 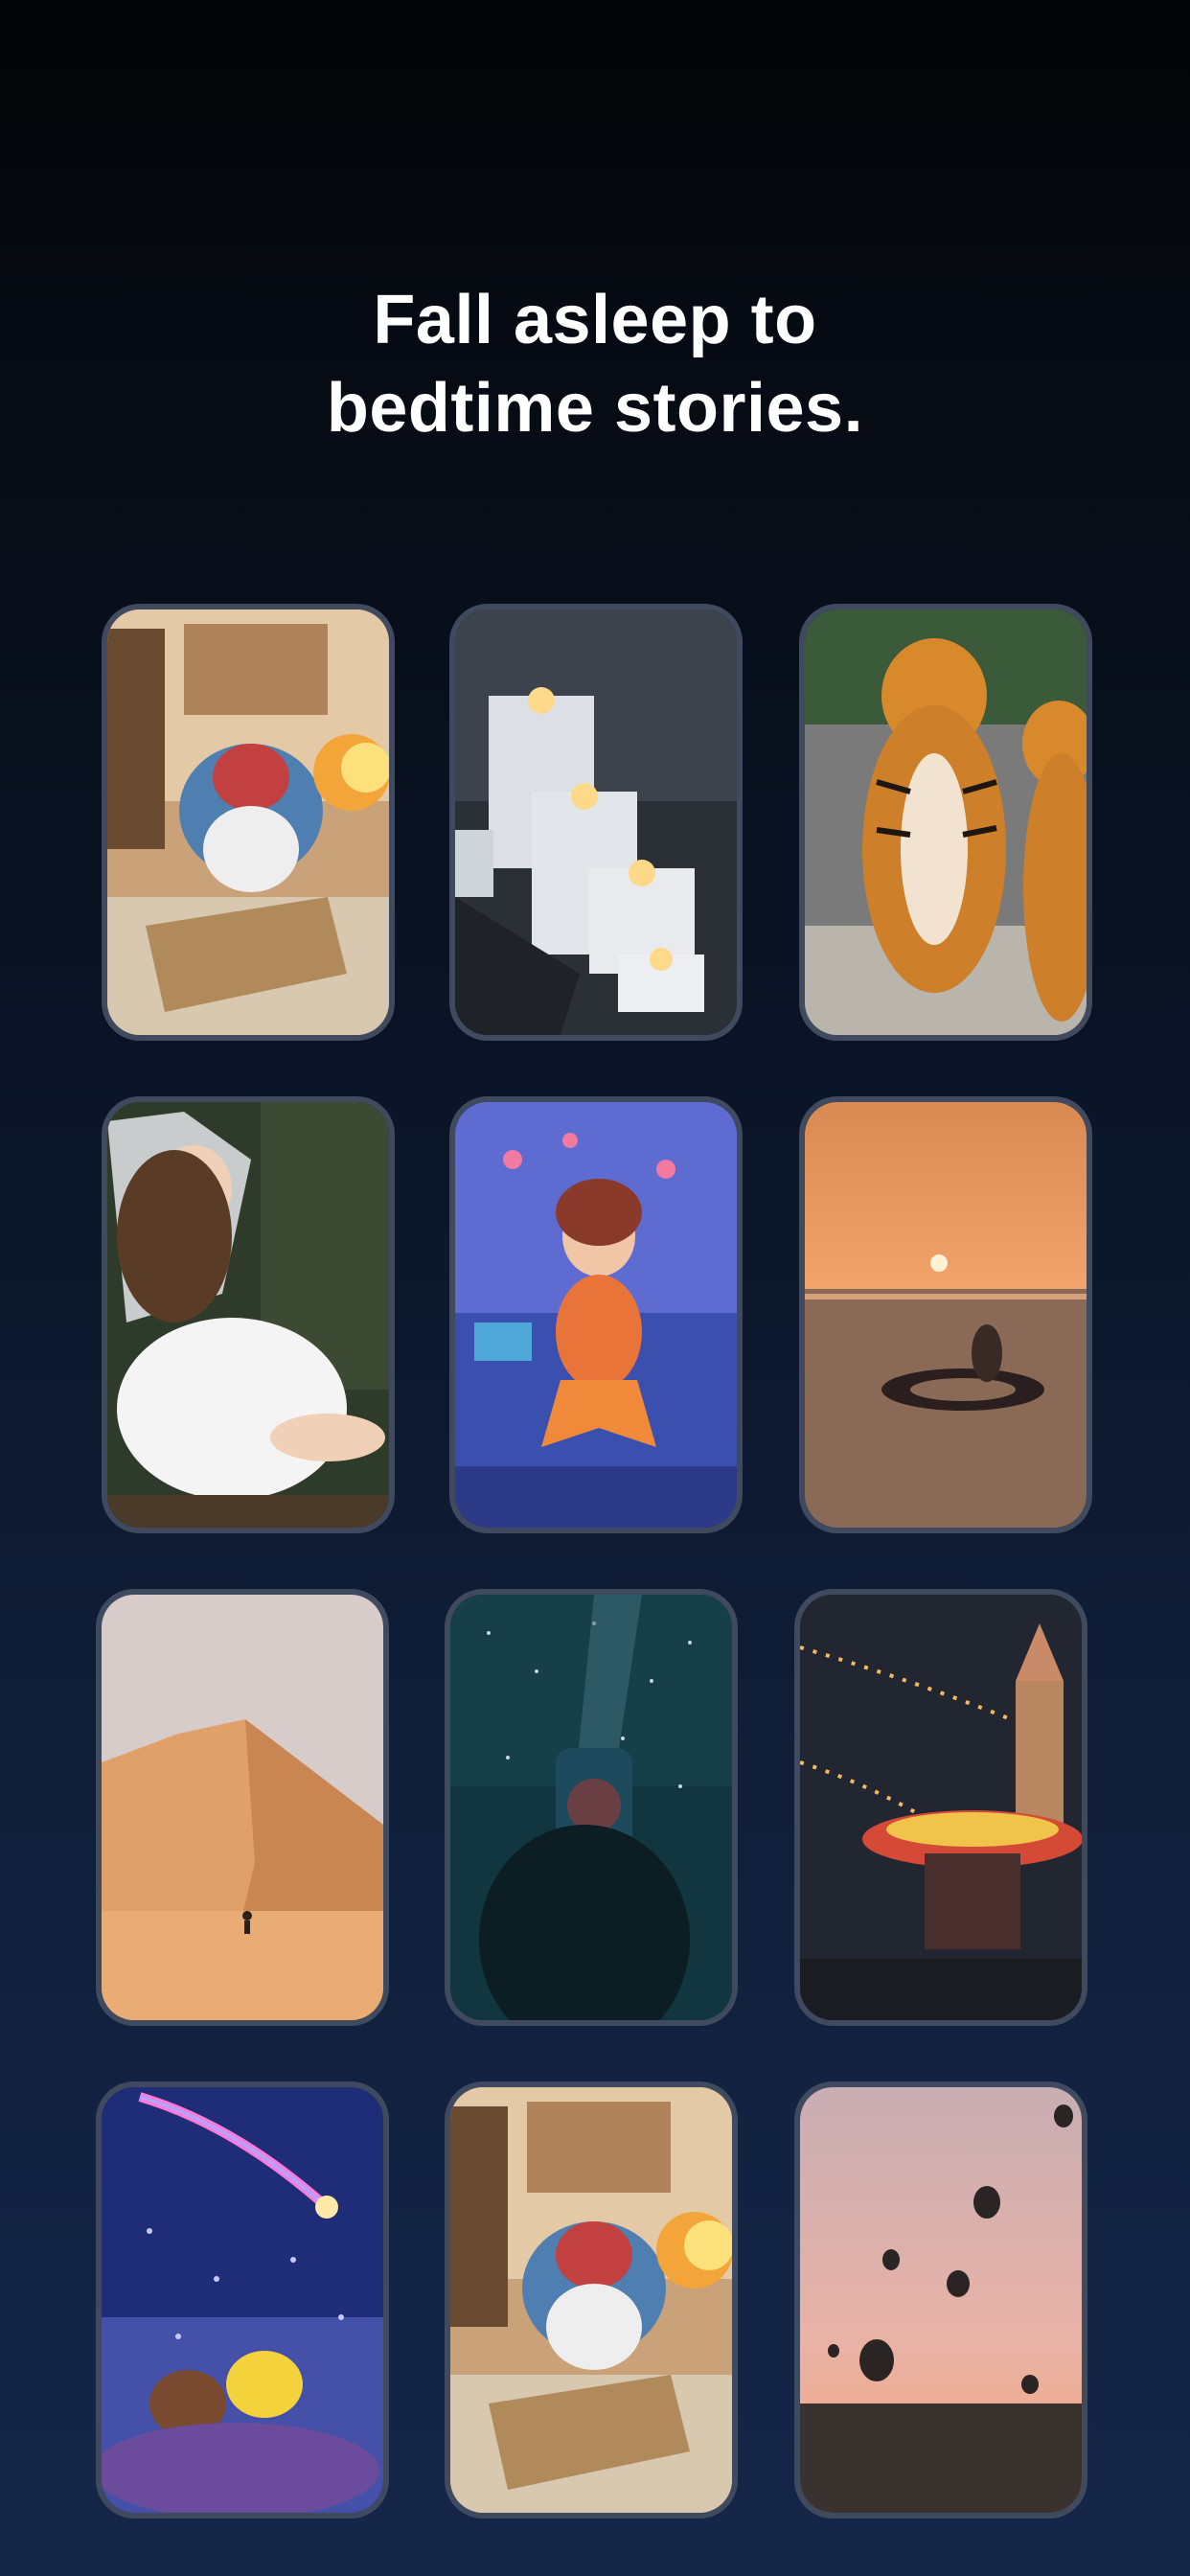 I want to click on tigers-card, so click(x=946, y=822).